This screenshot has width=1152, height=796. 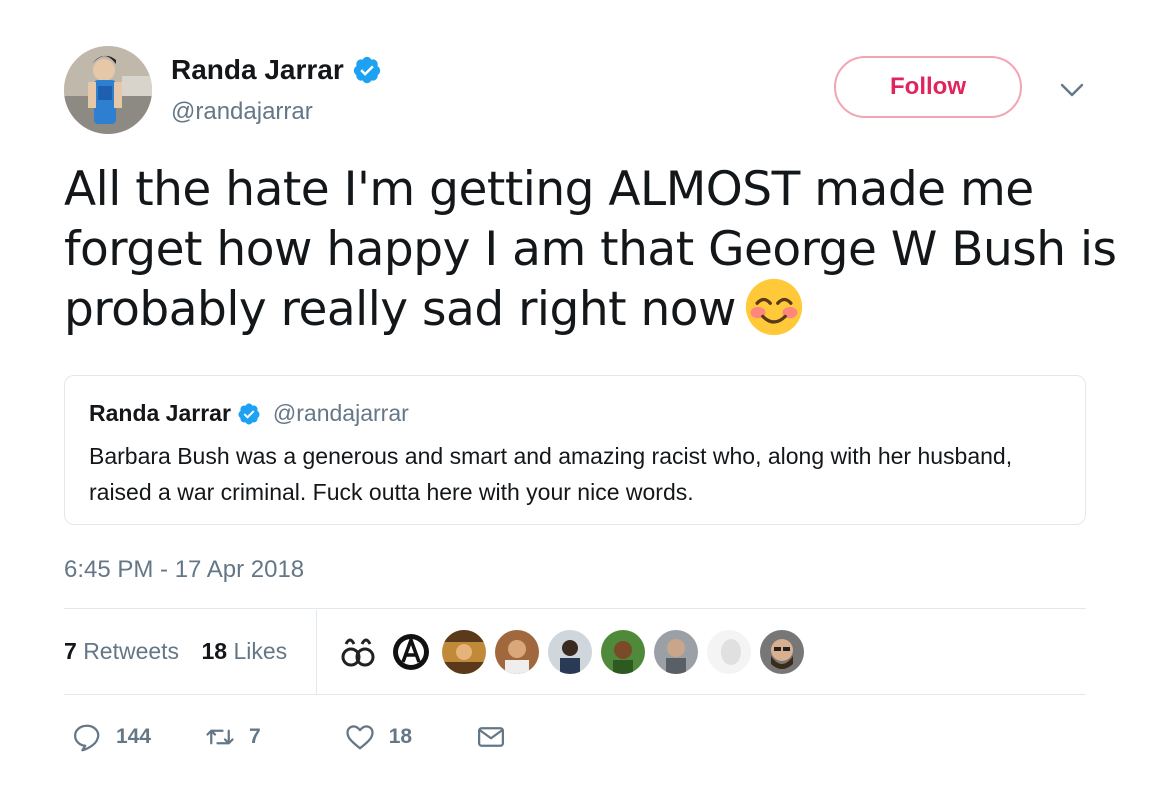 What do you see at coordinates (491, 737) in the screenshot?
I see `envelope-icon` at bounding box center [491, 737].